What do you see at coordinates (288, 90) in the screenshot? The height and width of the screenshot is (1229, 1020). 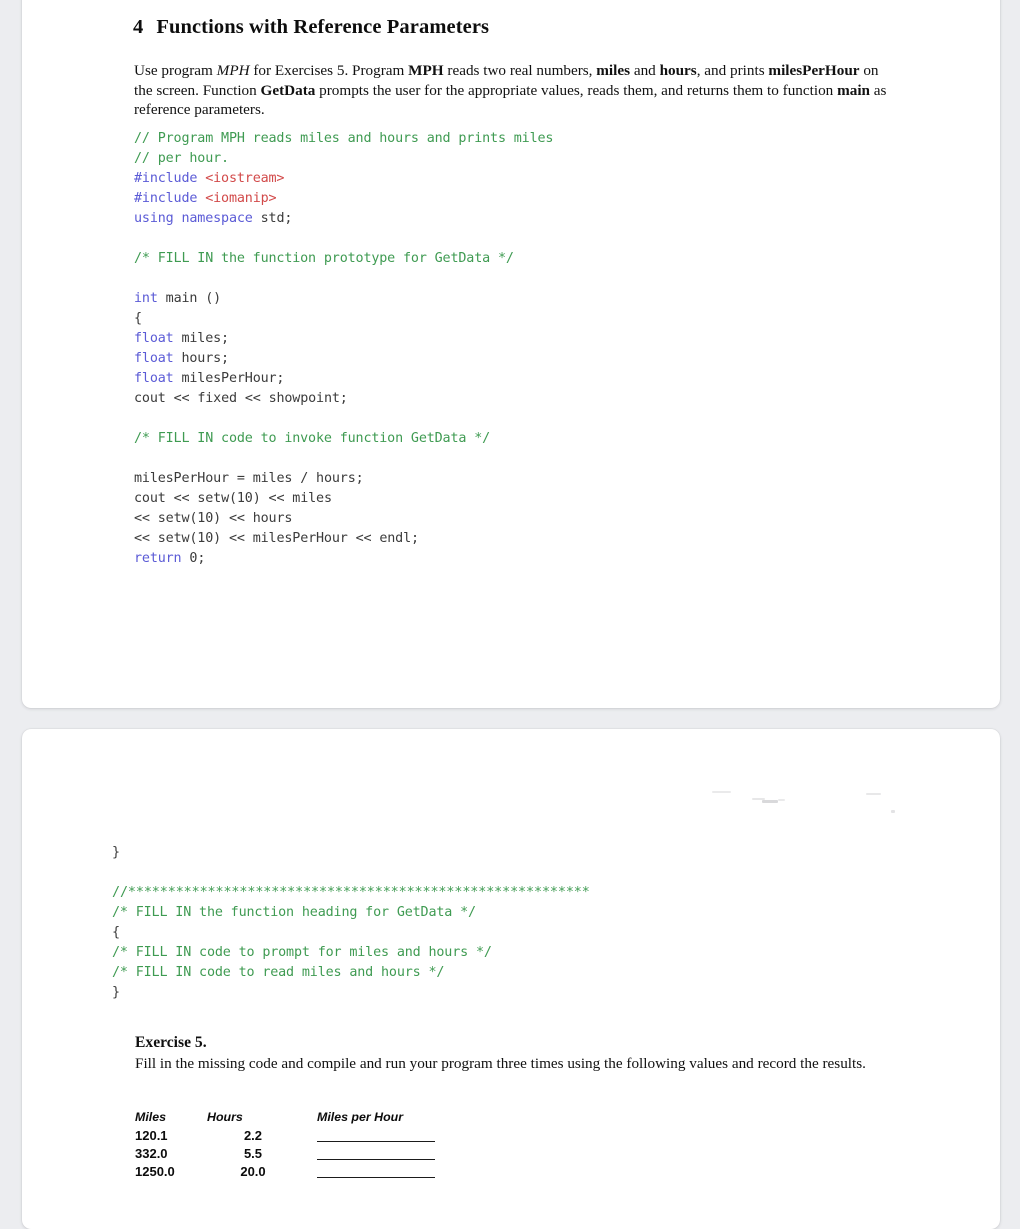 I see `function-getdata: GetData` at bounding box center [288, 90].